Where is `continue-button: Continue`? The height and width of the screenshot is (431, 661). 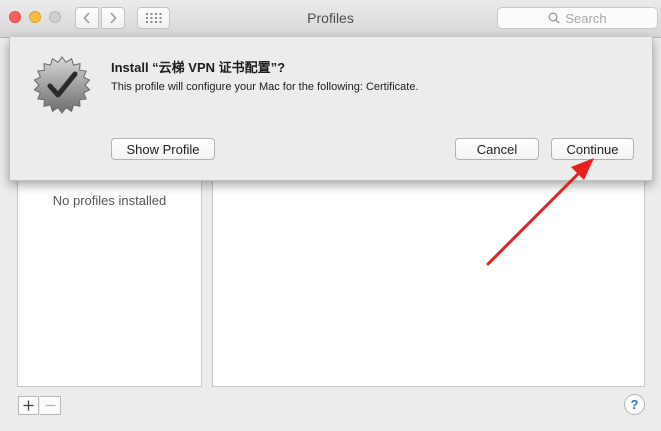
continue-button: Continue is located at coordinates (592, 149).